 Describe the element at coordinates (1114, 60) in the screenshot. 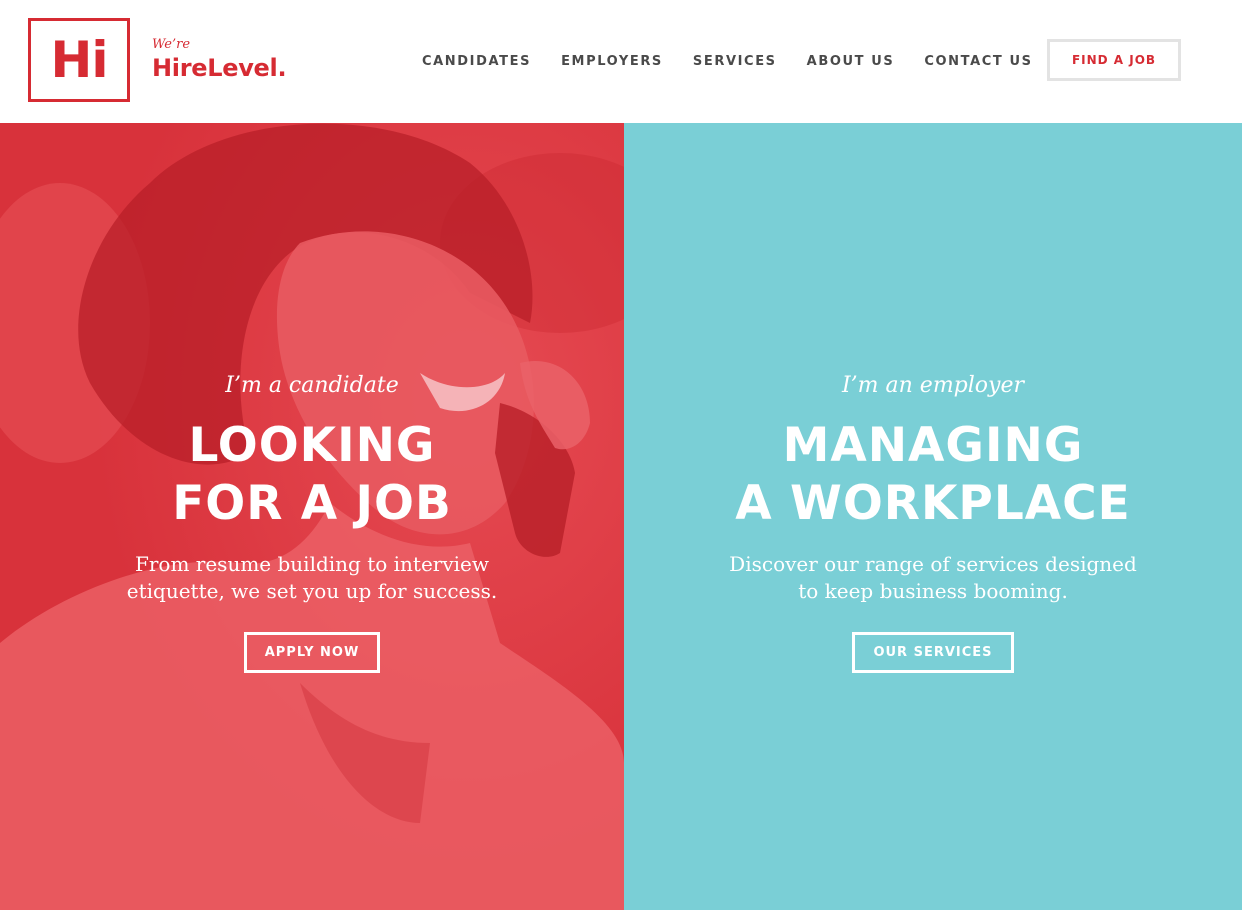

I see `find-a-job-button: FIND A JOB` at that location.